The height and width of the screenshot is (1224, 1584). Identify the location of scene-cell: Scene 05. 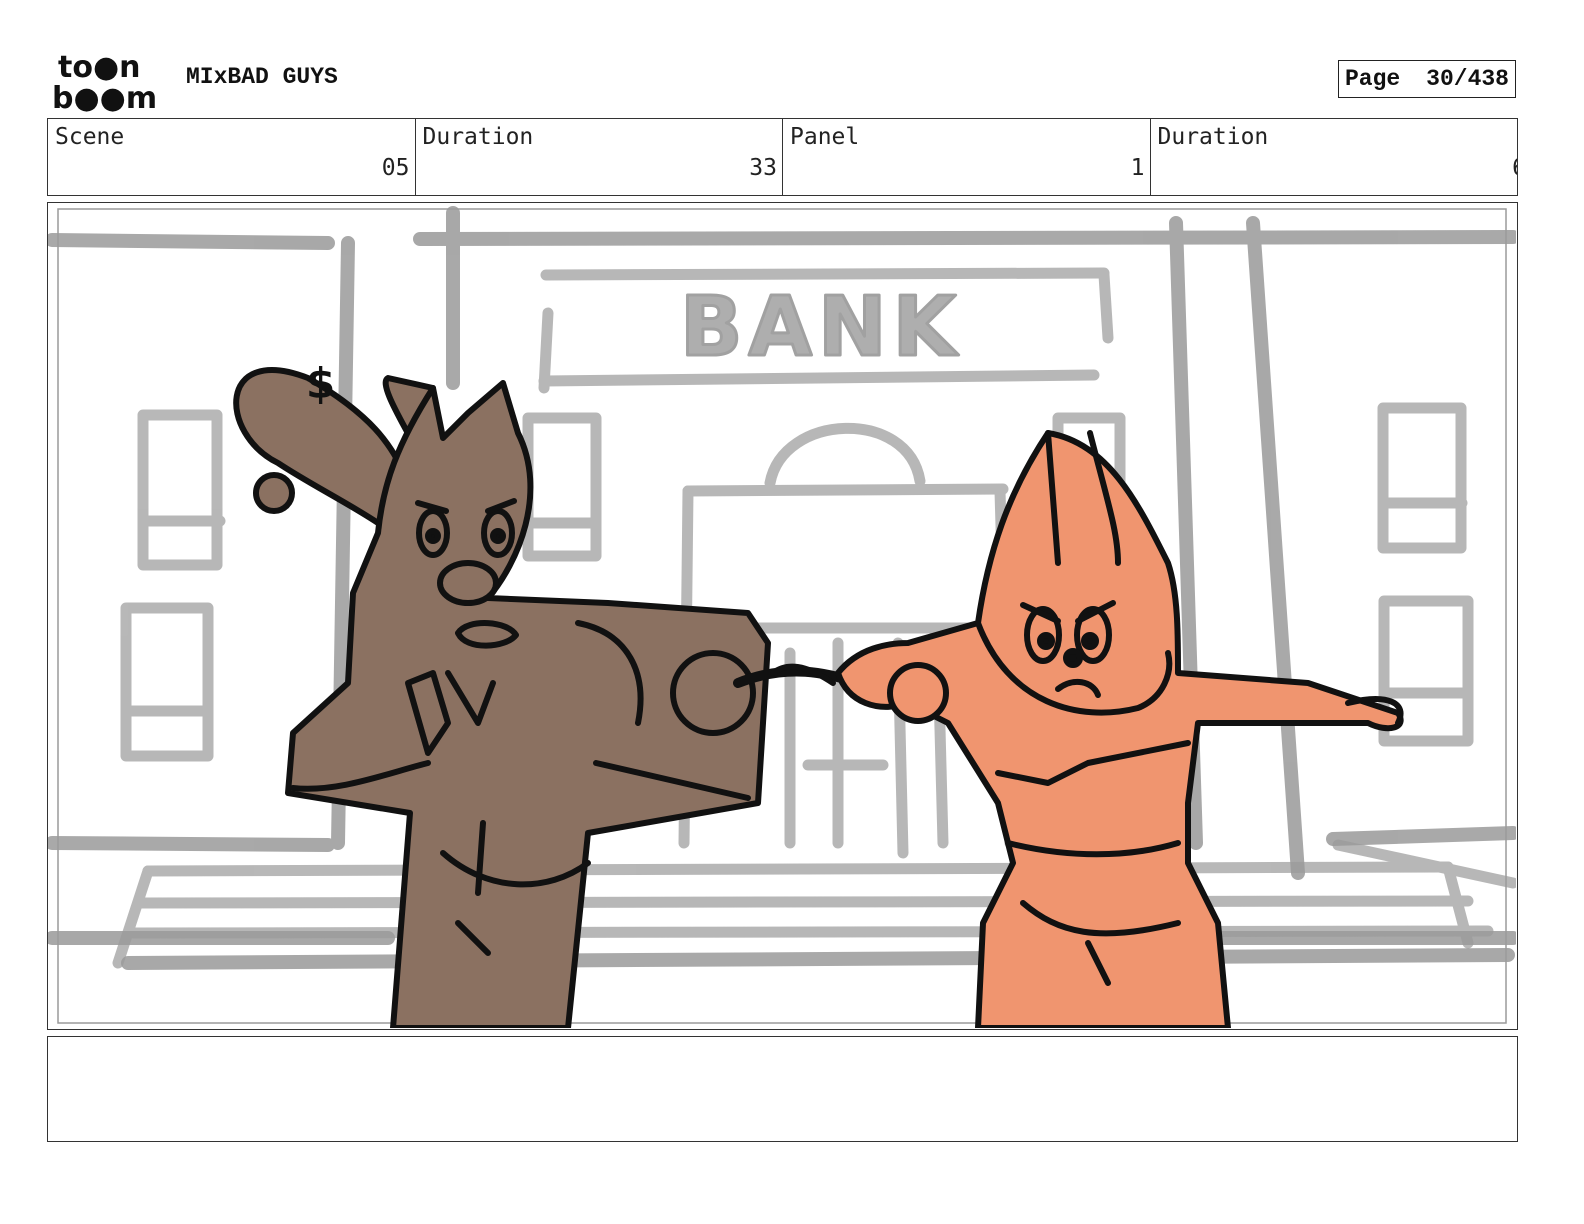
(232, 157).